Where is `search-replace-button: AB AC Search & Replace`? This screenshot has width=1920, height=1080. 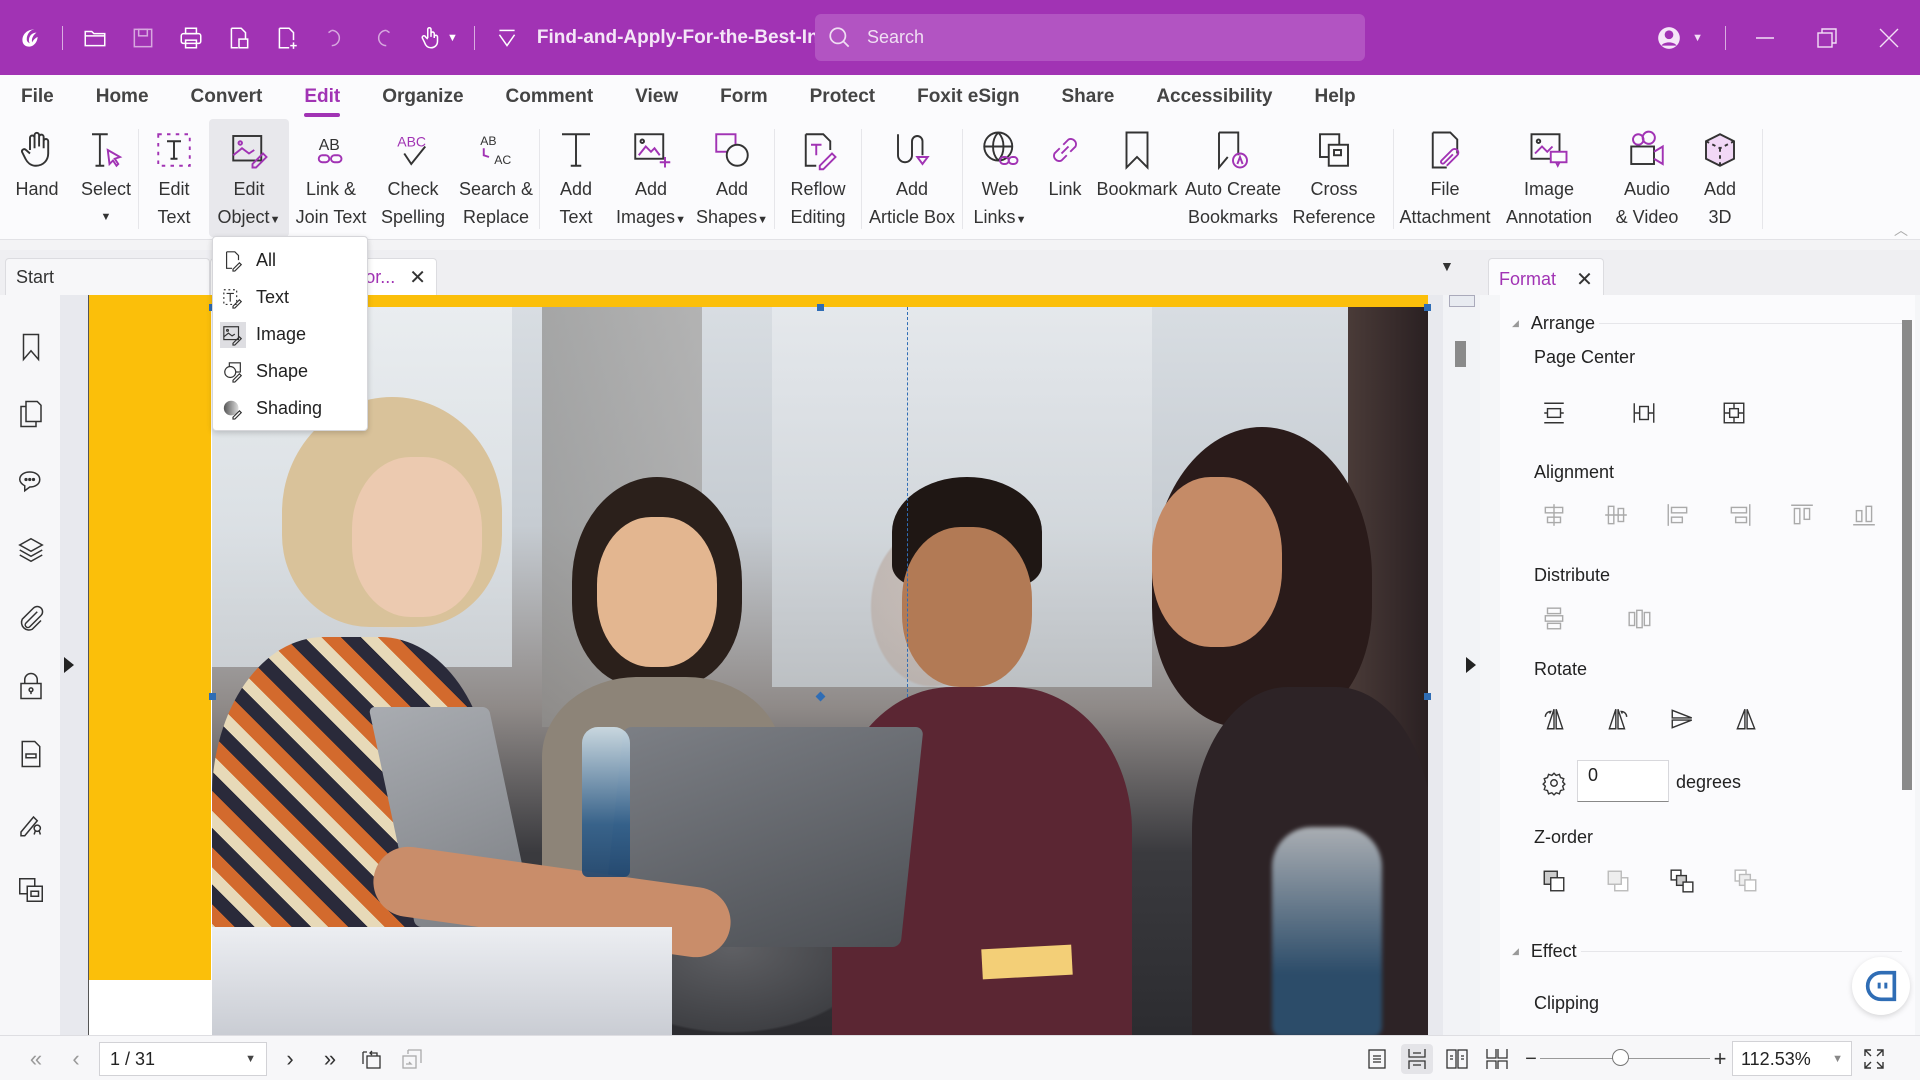
search-replace-button: AB AC Search & Replace is located at coordinates (496, 178).